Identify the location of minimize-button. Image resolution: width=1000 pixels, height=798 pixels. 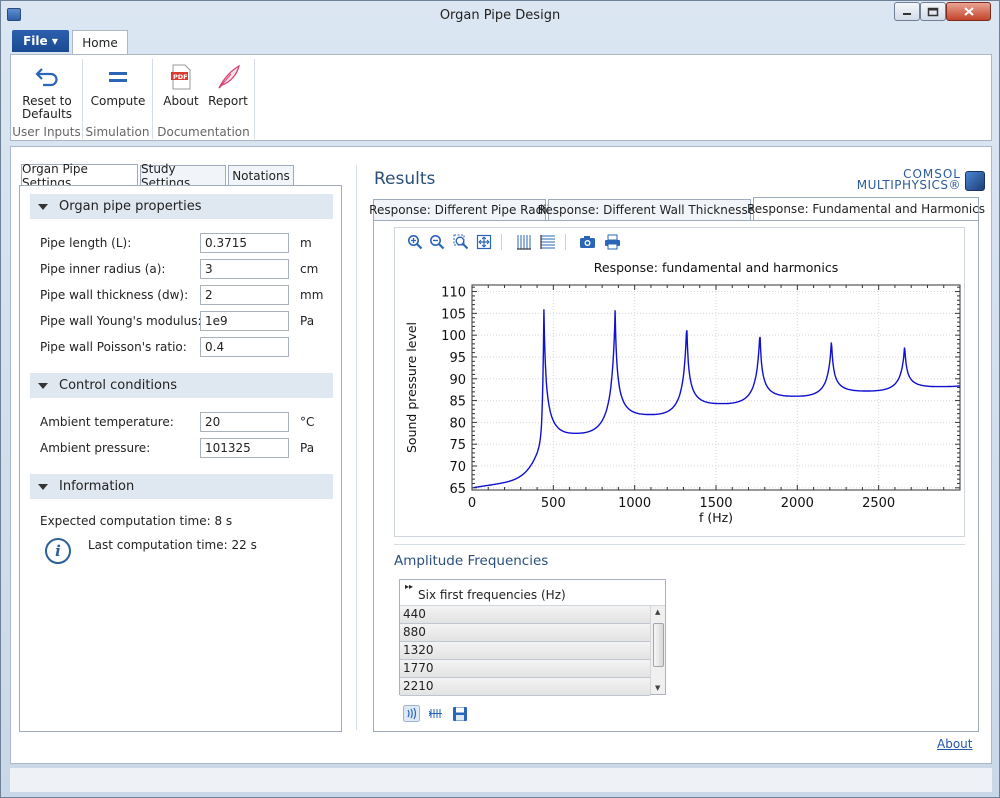
(907, 11).